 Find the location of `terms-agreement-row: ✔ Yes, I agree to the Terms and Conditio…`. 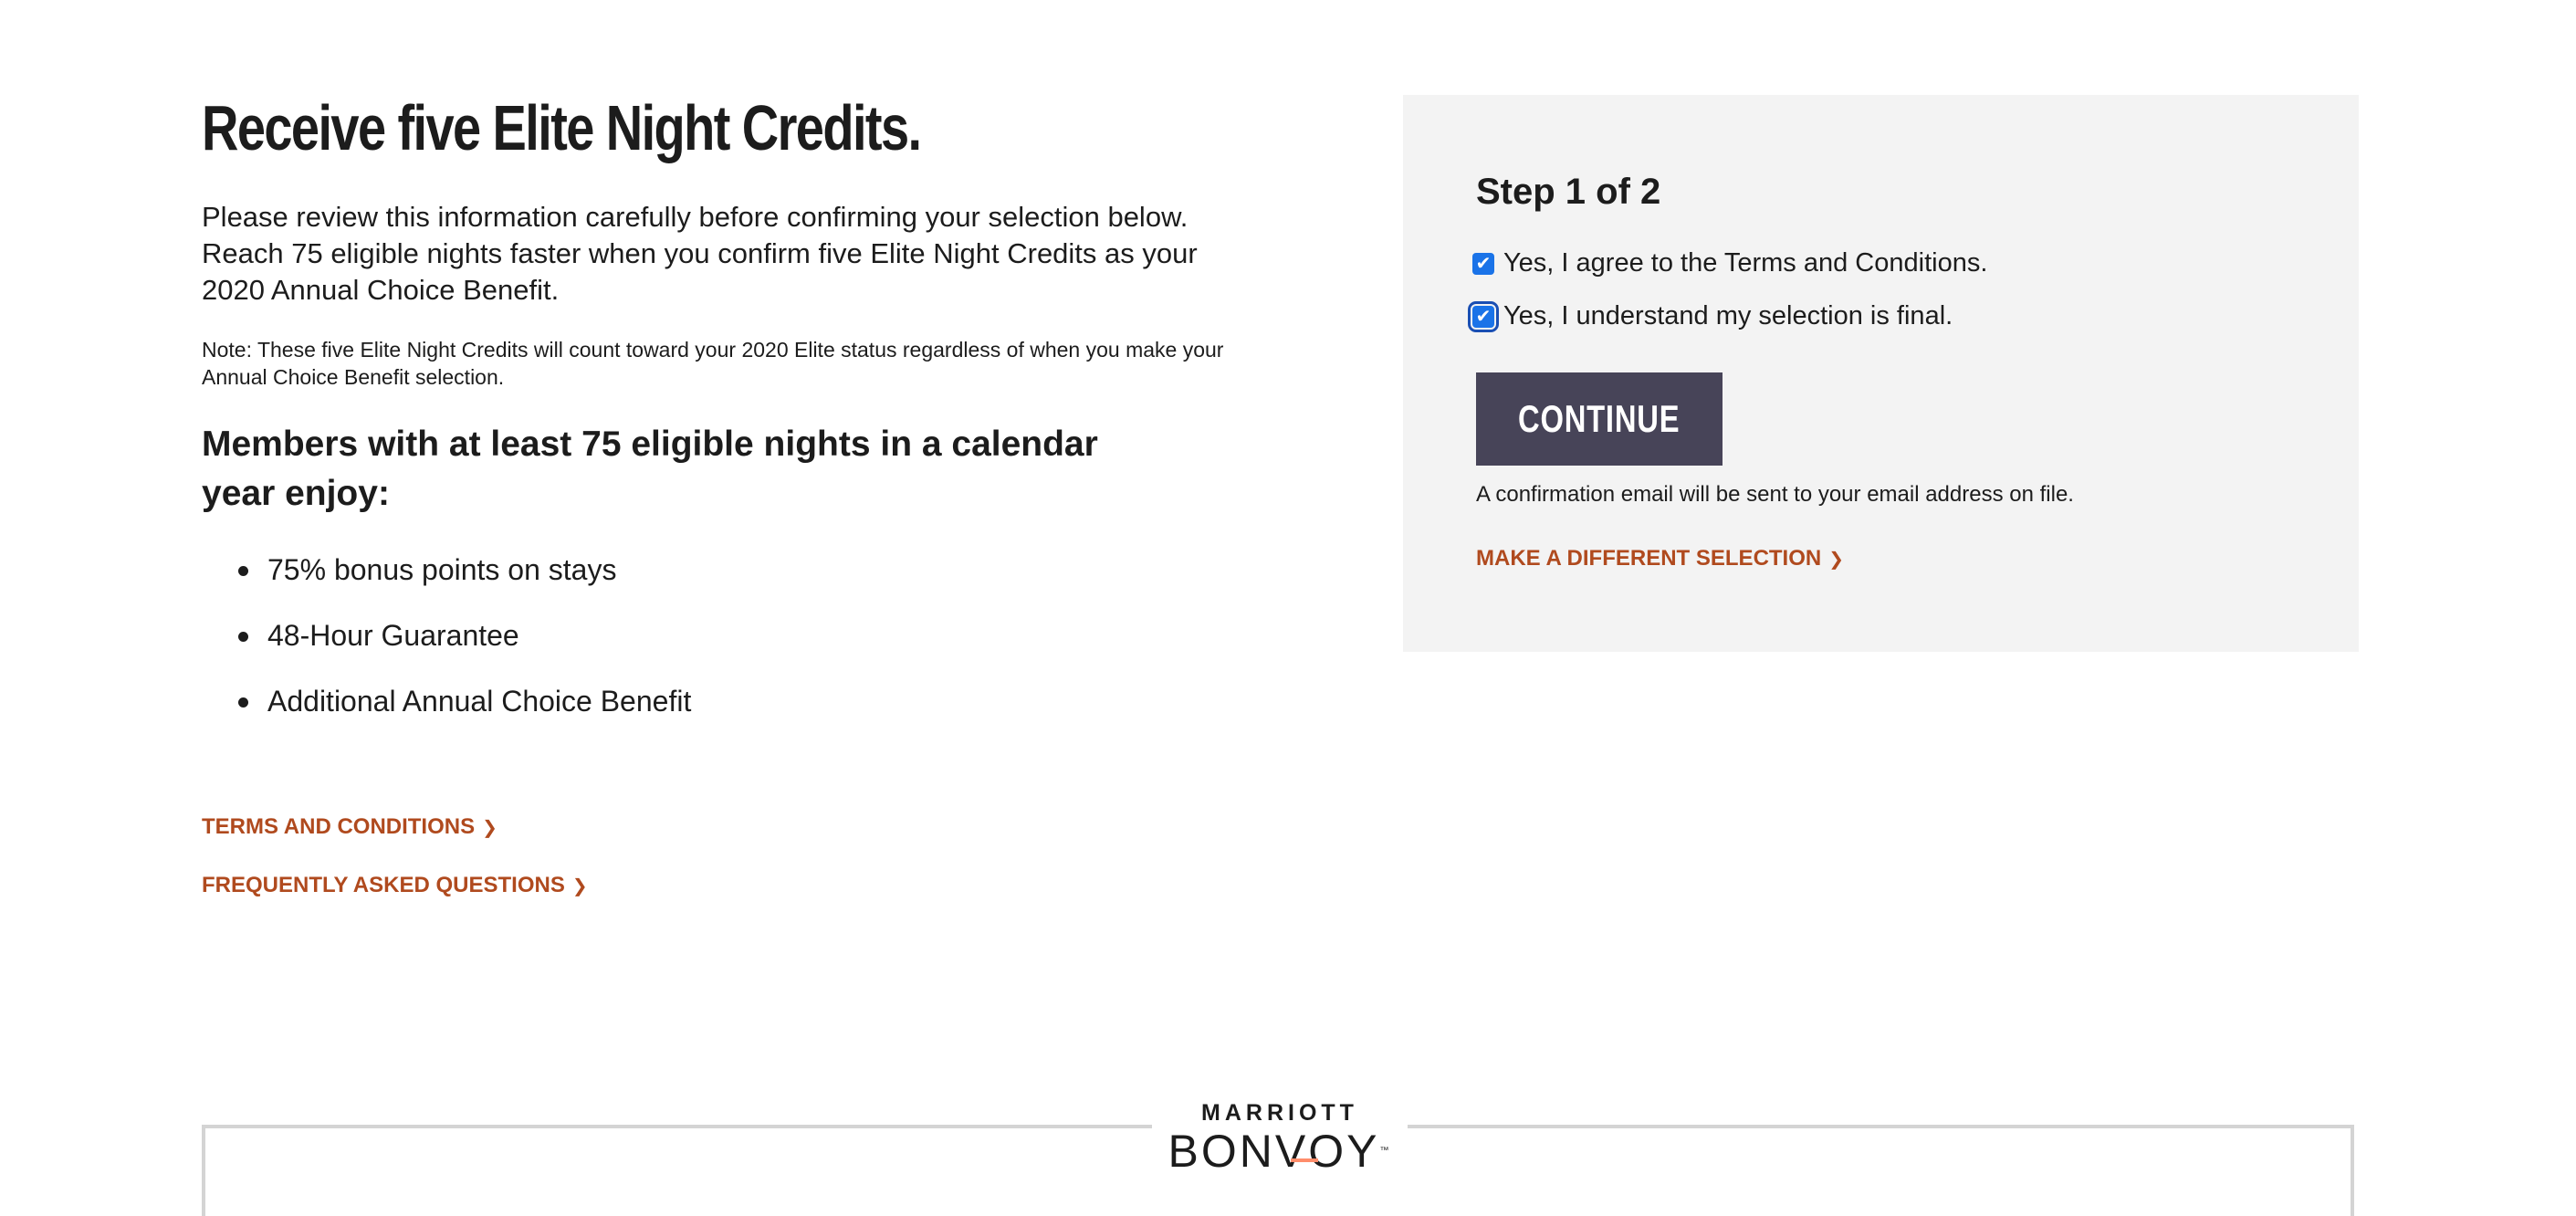

terms-agreement-row: ✔ Yes, I agree to the Terms and Conditio… is located at coordinates (1729, 263).